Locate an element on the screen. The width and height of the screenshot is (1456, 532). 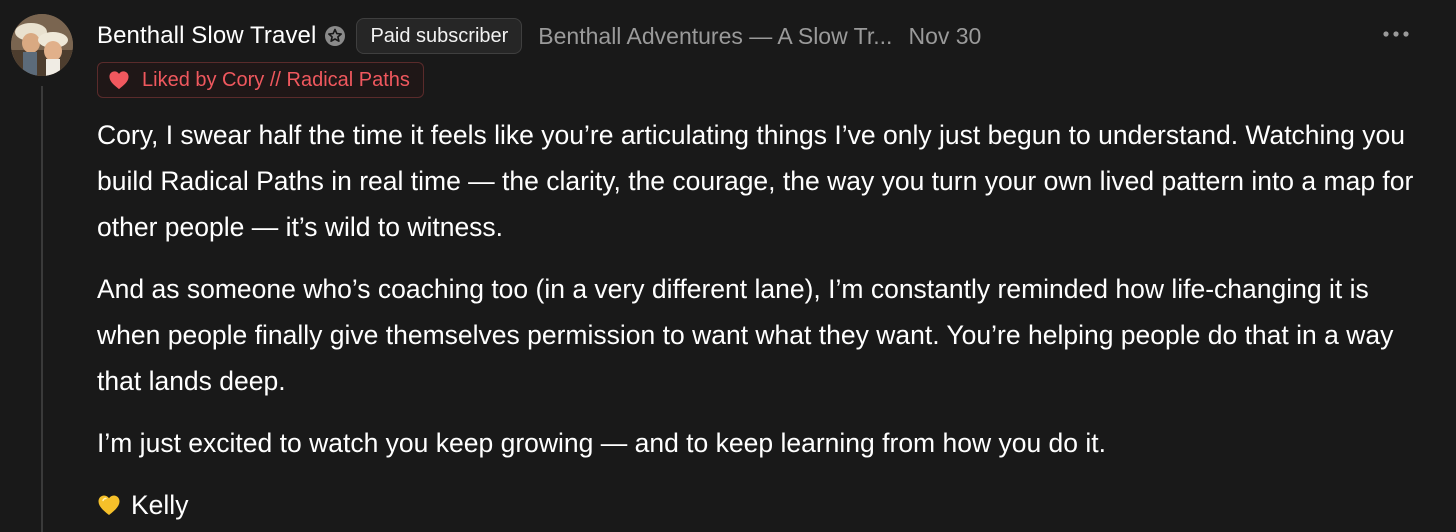
more-options-button is located at coordinates (1396, 34).